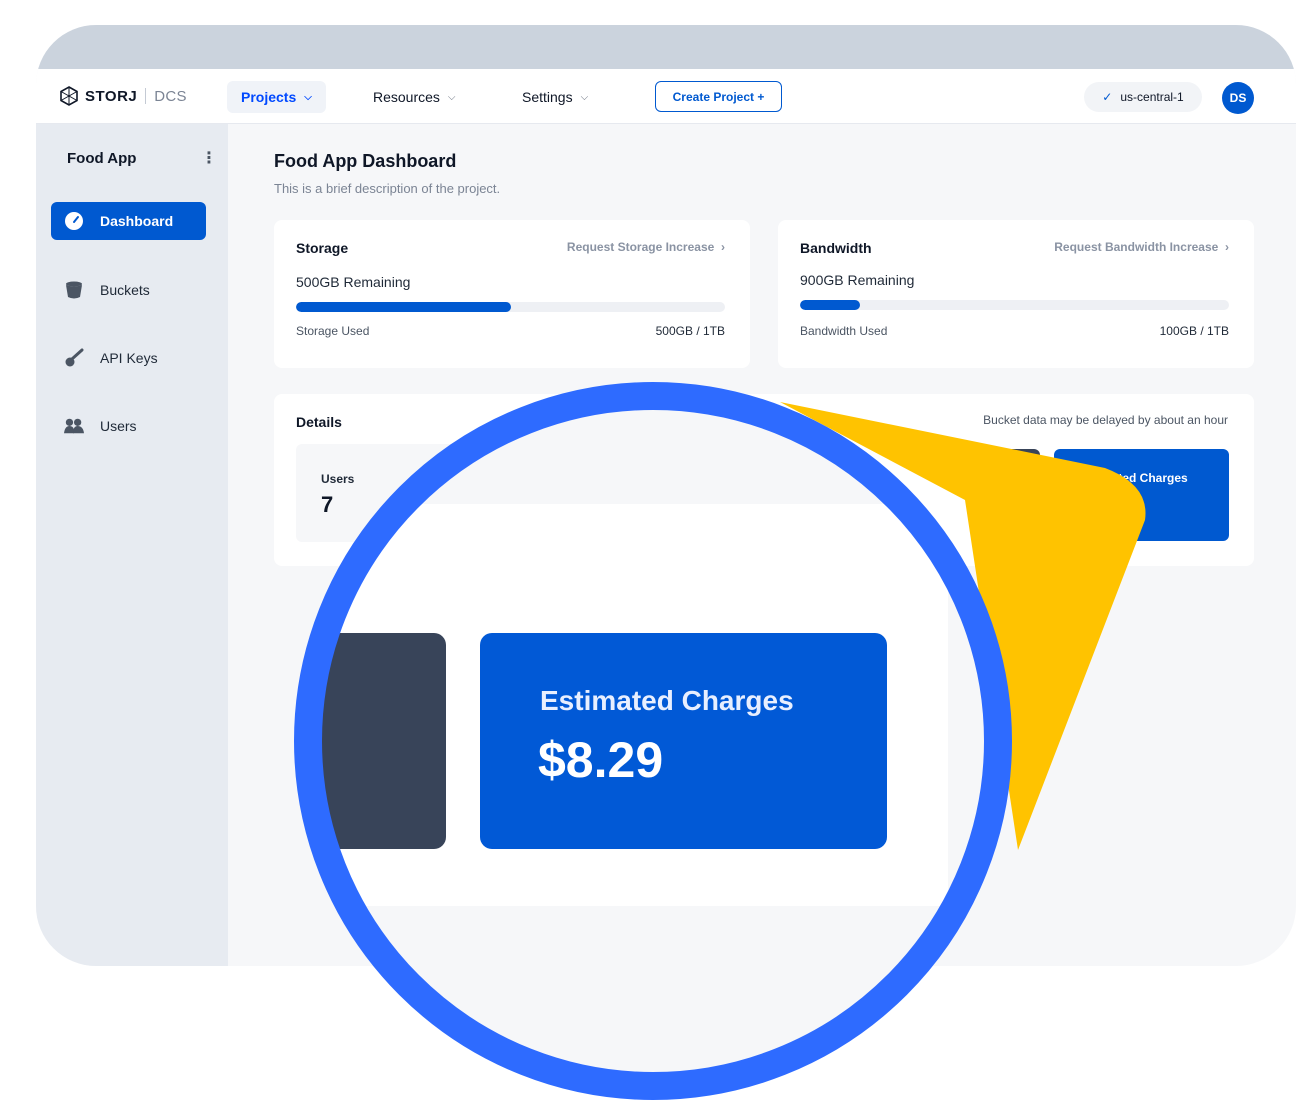 The height and width of the screenshot is (1100, 1299). I want to click on check-icon: ✓, so click(1107, 97).